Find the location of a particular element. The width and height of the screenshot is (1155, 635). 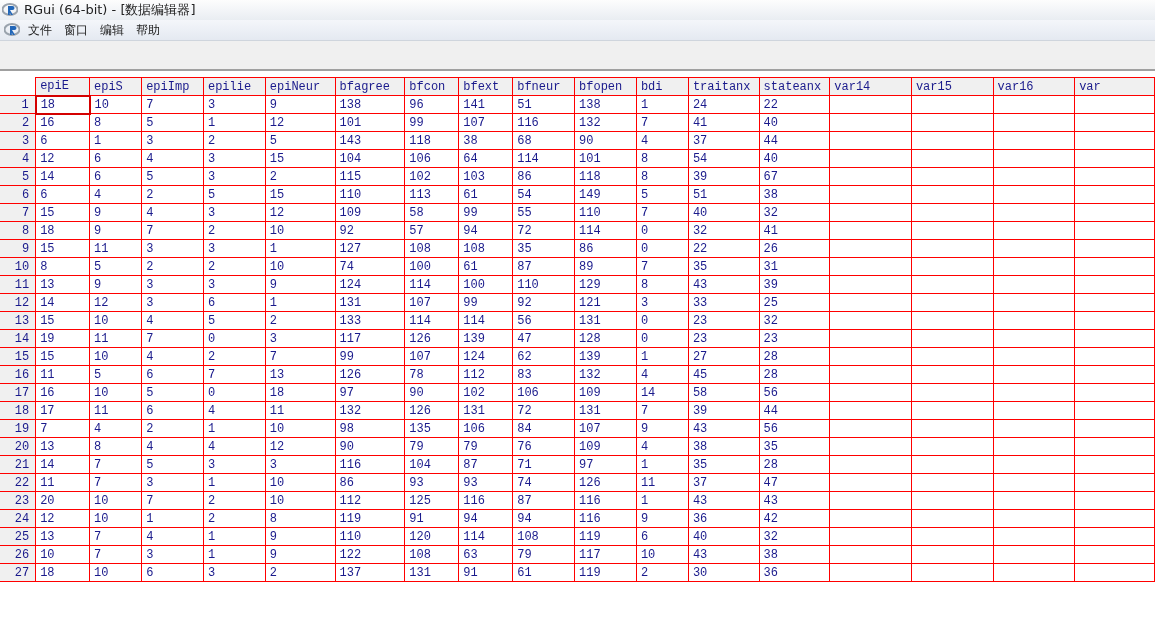

table-cell: 91 is located at coordinates (485, 572).